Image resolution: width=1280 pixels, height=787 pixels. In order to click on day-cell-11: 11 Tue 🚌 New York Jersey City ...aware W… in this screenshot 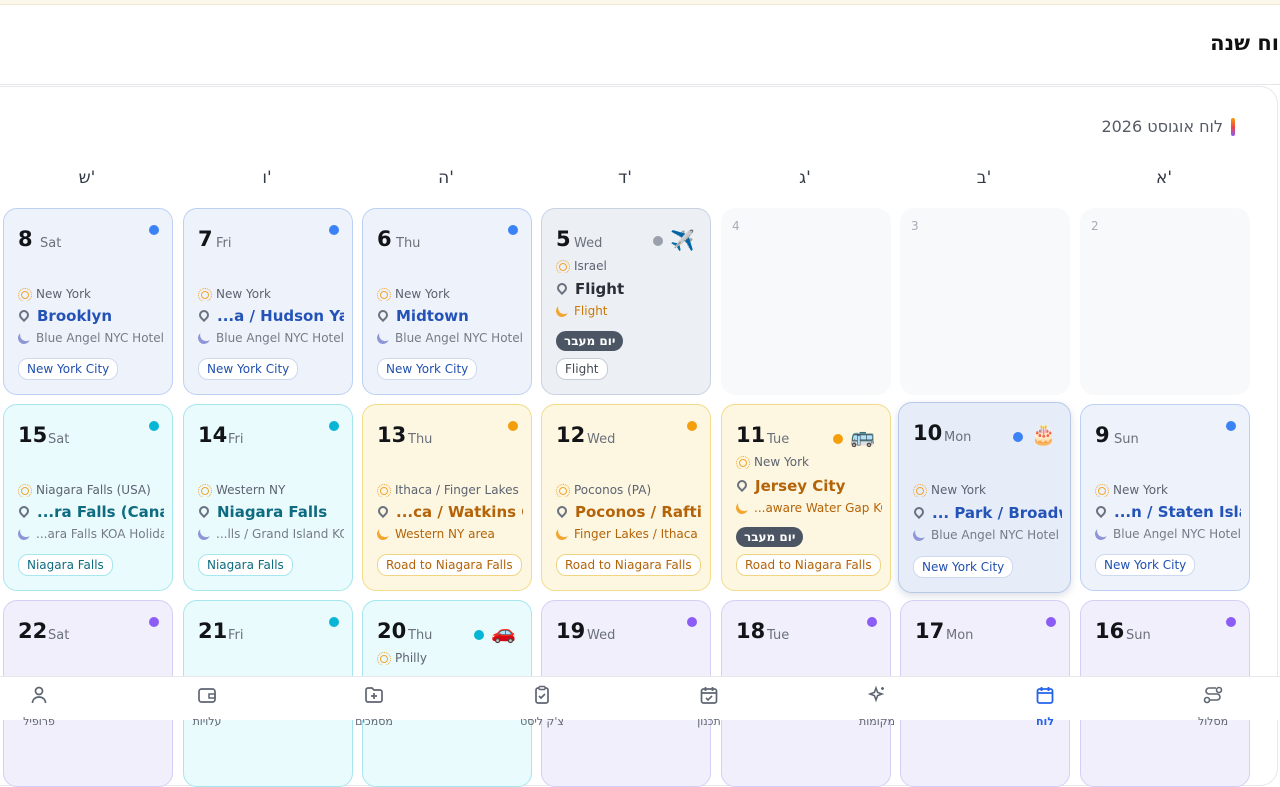, I will do `click(806, 497)`.